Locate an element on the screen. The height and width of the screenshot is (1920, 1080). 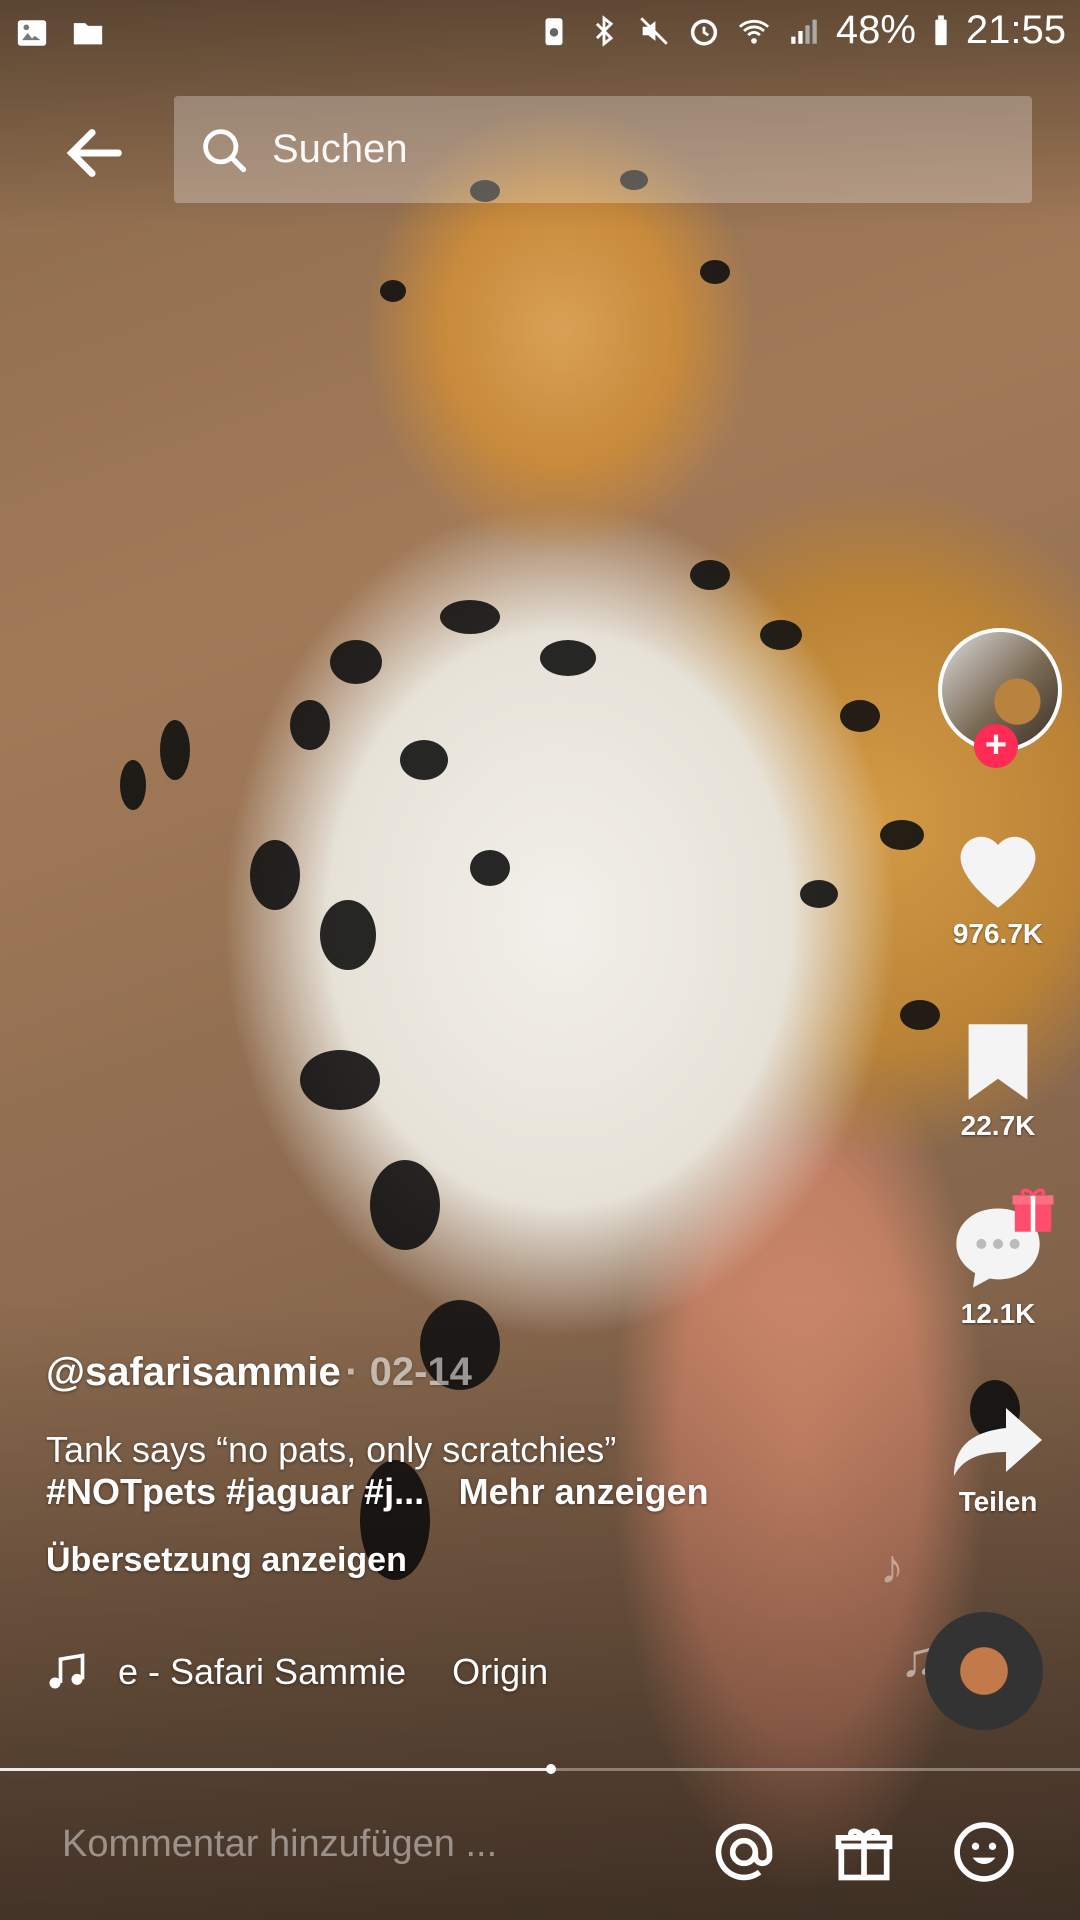
search-bar is located at coordinates (603, 149).